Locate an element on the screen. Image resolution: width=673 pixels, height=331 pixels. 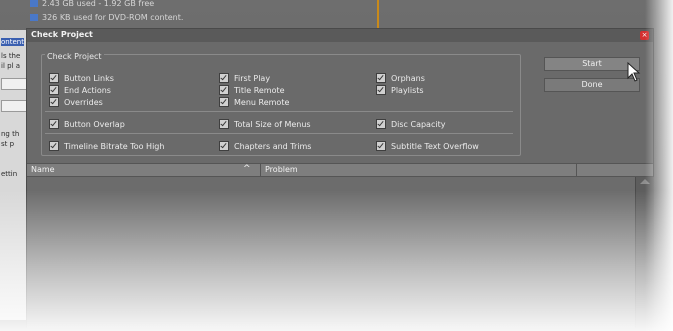
checkbox-orphans: Orphans is located at coordinates (400, 78).